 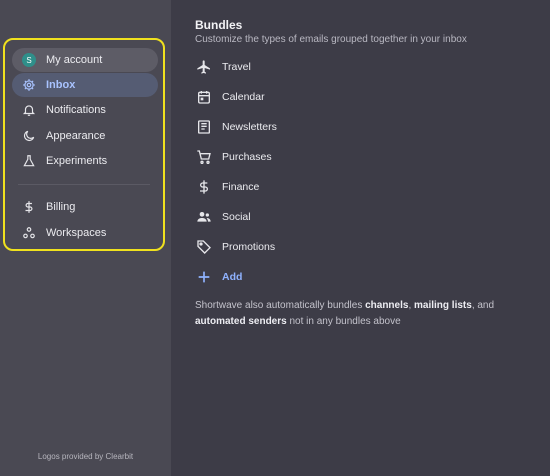 I want to click on sidebar-item-label: Notifications, so click(x=76, y=110).